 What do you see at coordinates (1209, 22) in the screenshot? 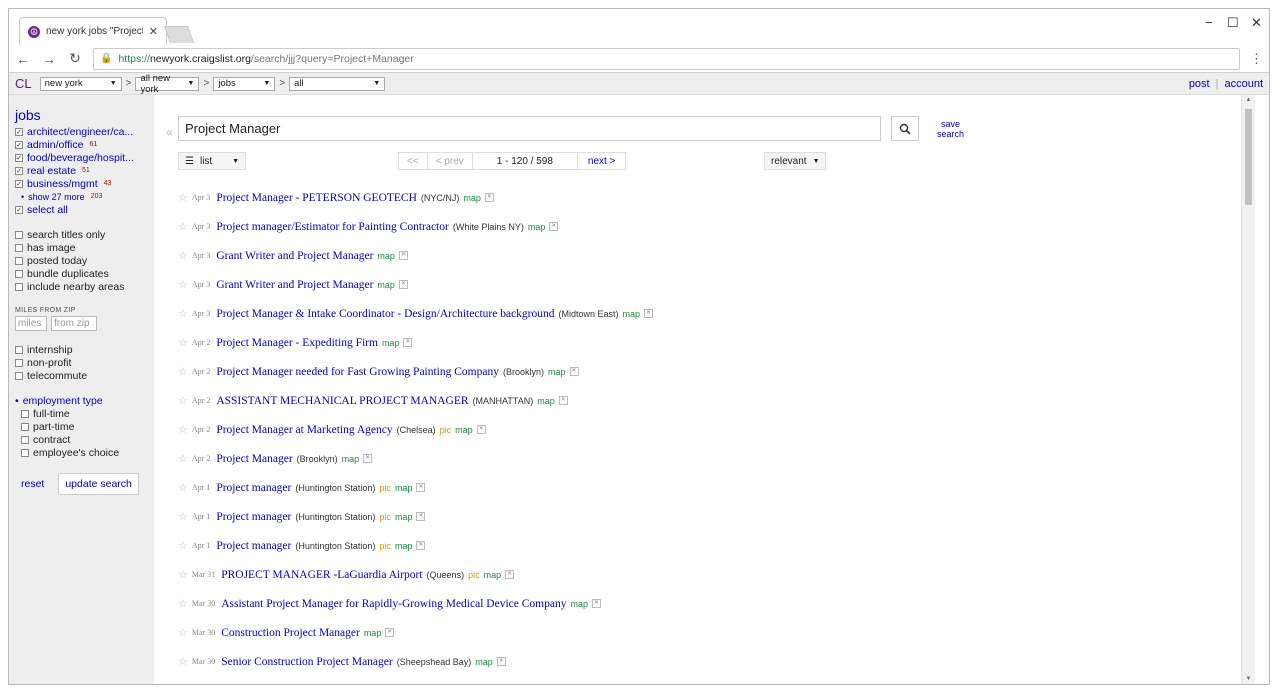
I see `minimize-button: −` at bounding box center [1209, 22].